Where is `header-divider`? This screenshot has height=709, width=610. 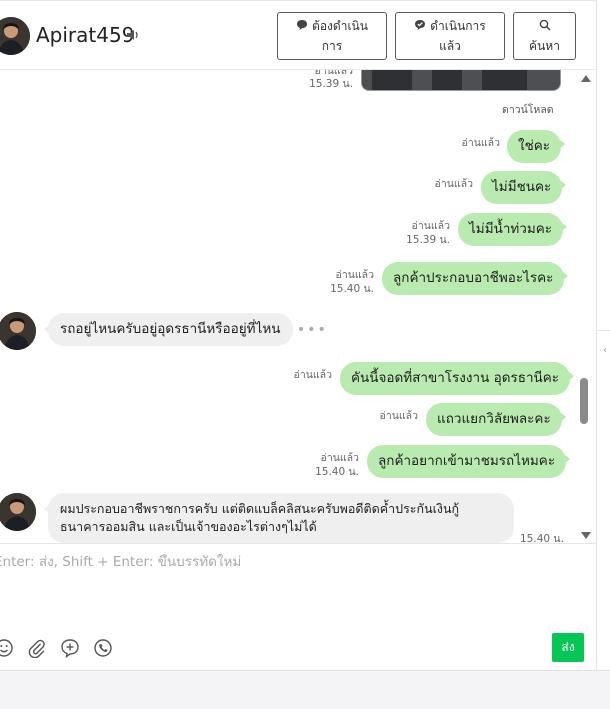
header-divider is located at coordinates (298, 2).